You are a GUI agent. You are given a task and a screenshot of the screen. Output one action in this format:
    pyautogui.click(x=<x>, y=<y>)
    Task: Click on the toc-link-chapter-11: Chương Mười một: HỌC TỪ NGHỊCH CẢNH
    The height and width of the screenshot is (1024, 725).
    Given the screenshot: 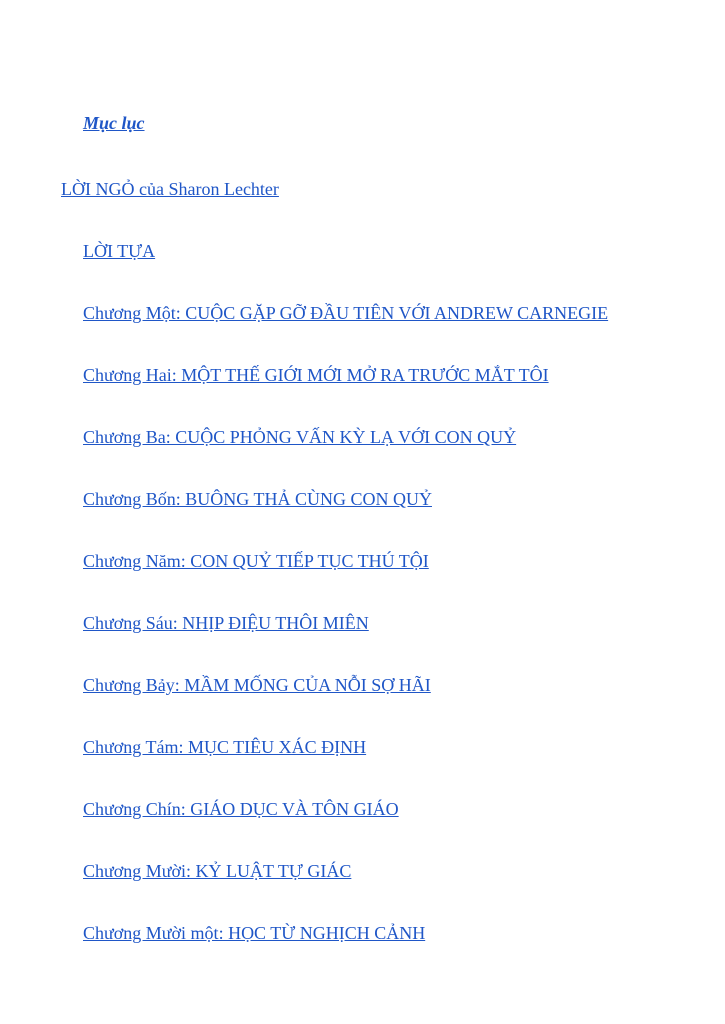 What is the action you would take?
    pyautogui.click(x=254, y=933)
    